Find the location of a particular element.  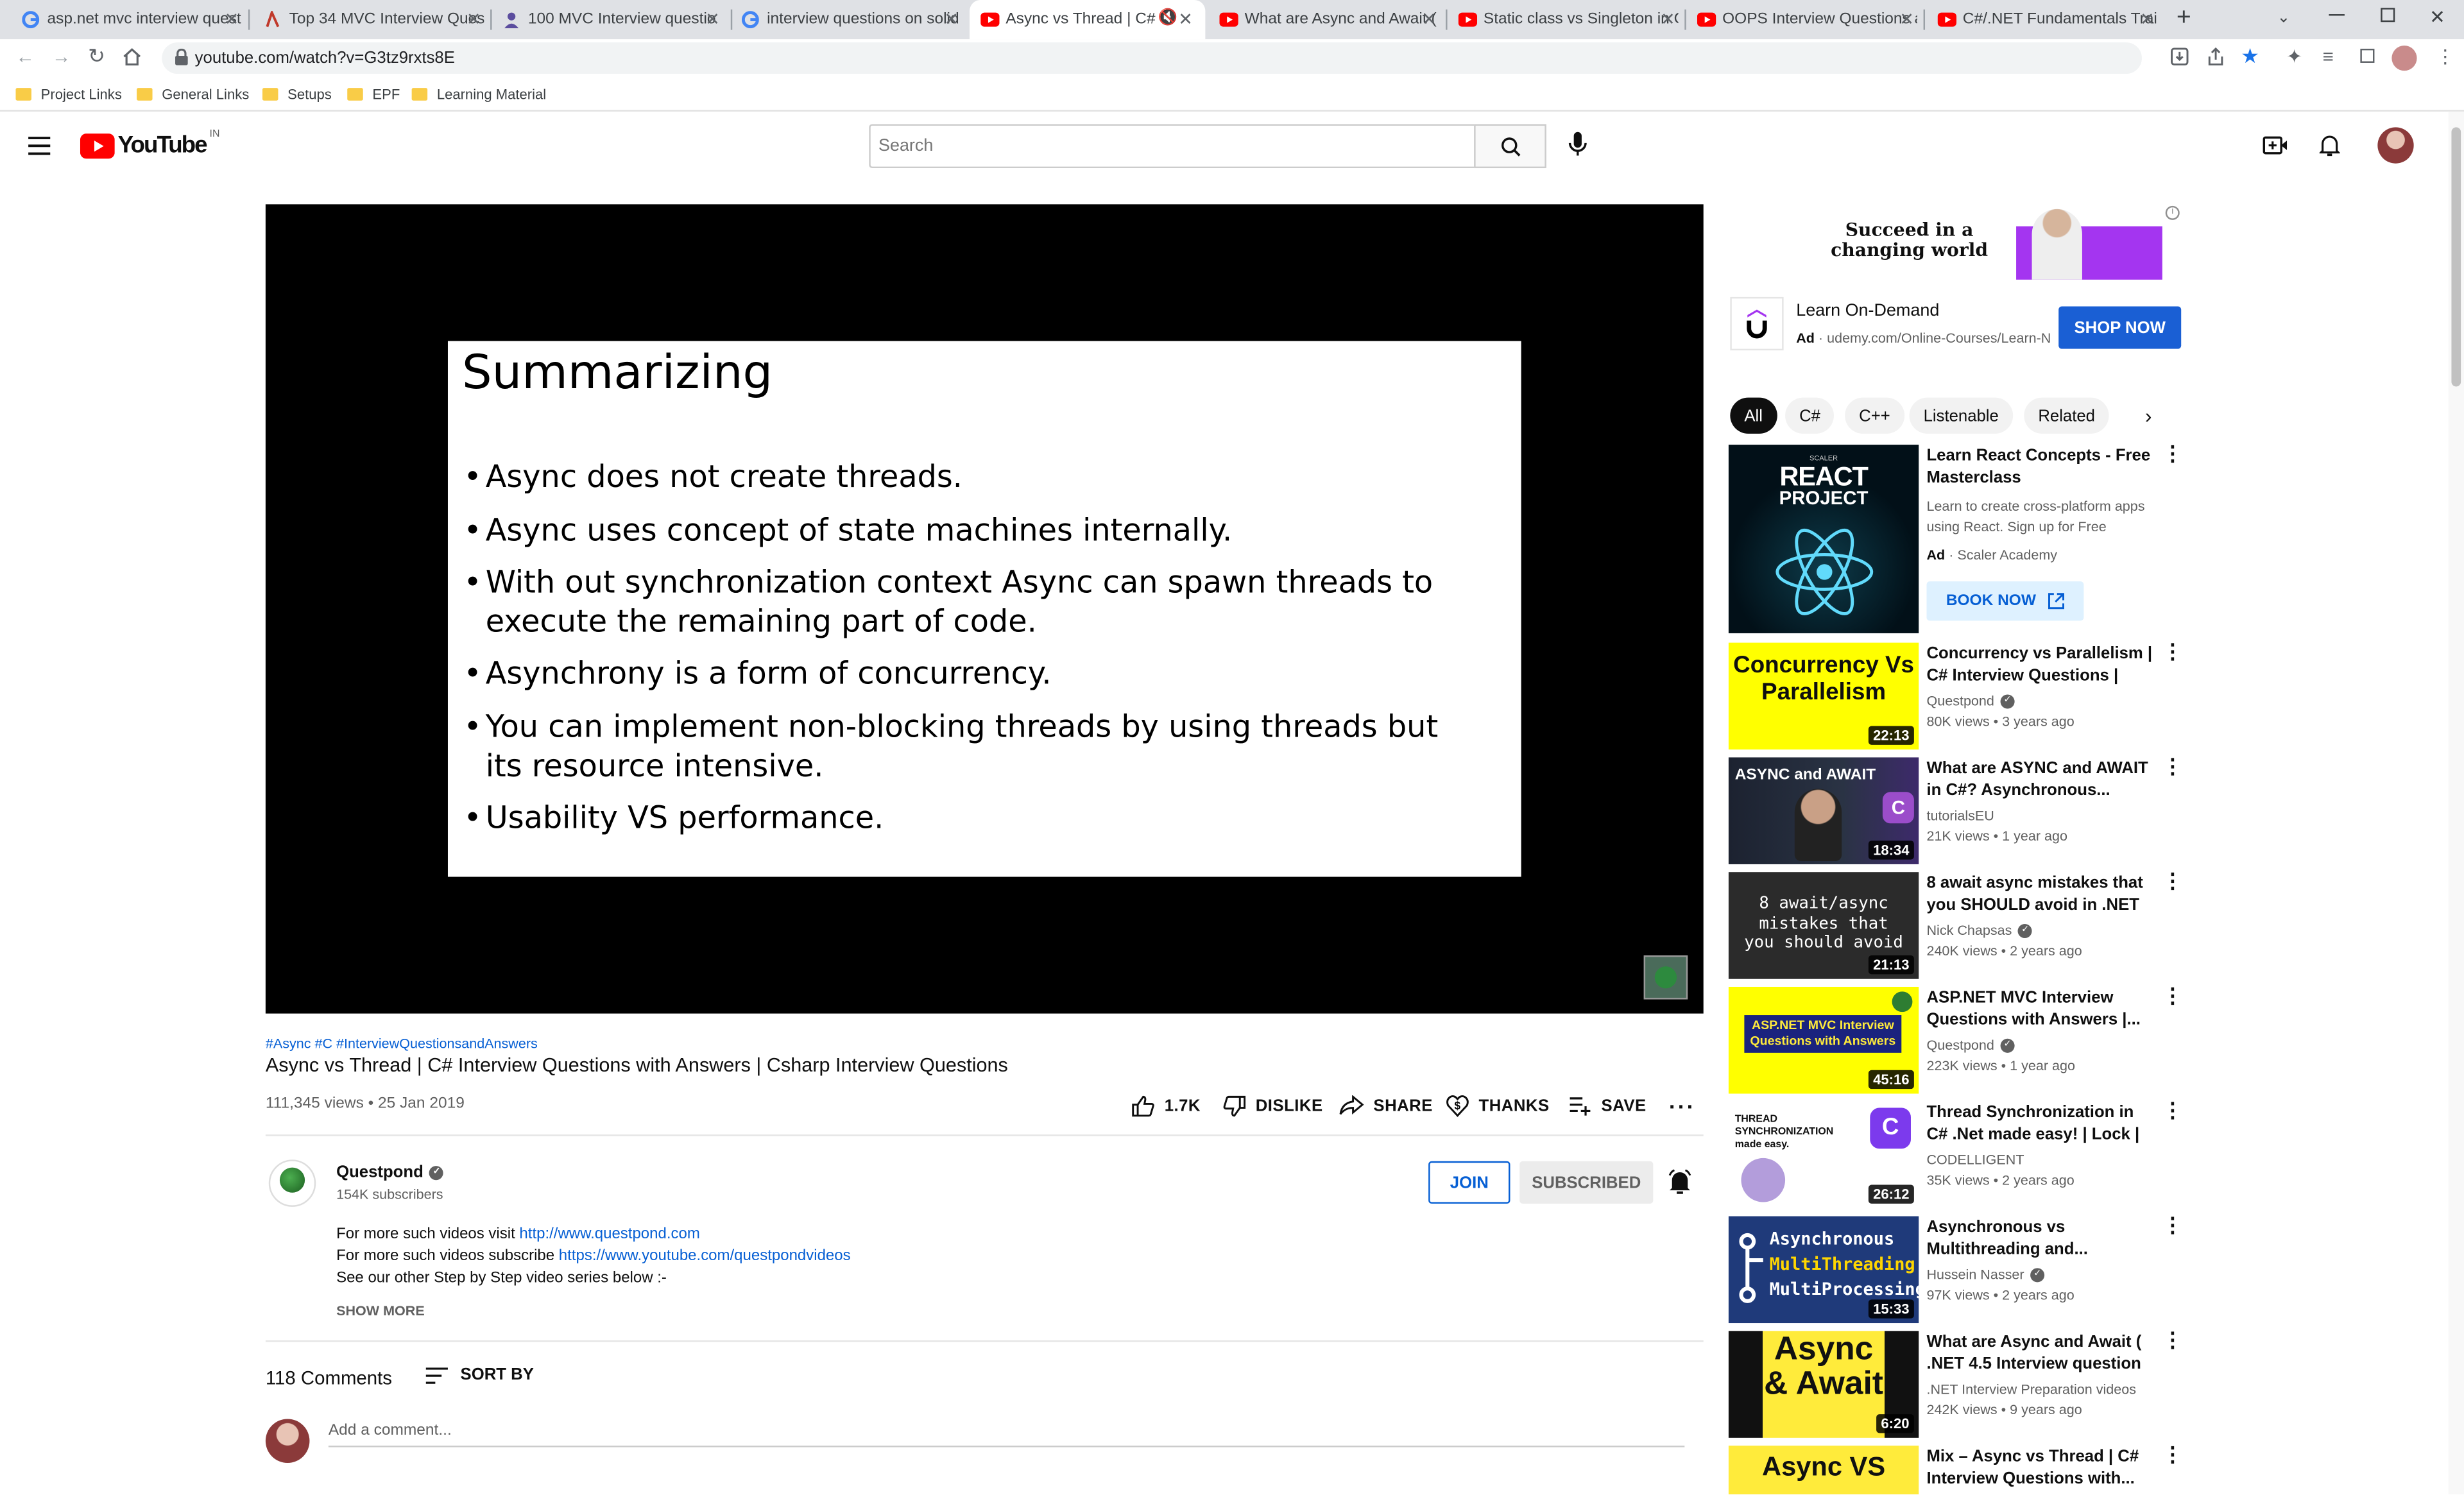

chip-csharp: C# is located at coordinates (1810, 415).